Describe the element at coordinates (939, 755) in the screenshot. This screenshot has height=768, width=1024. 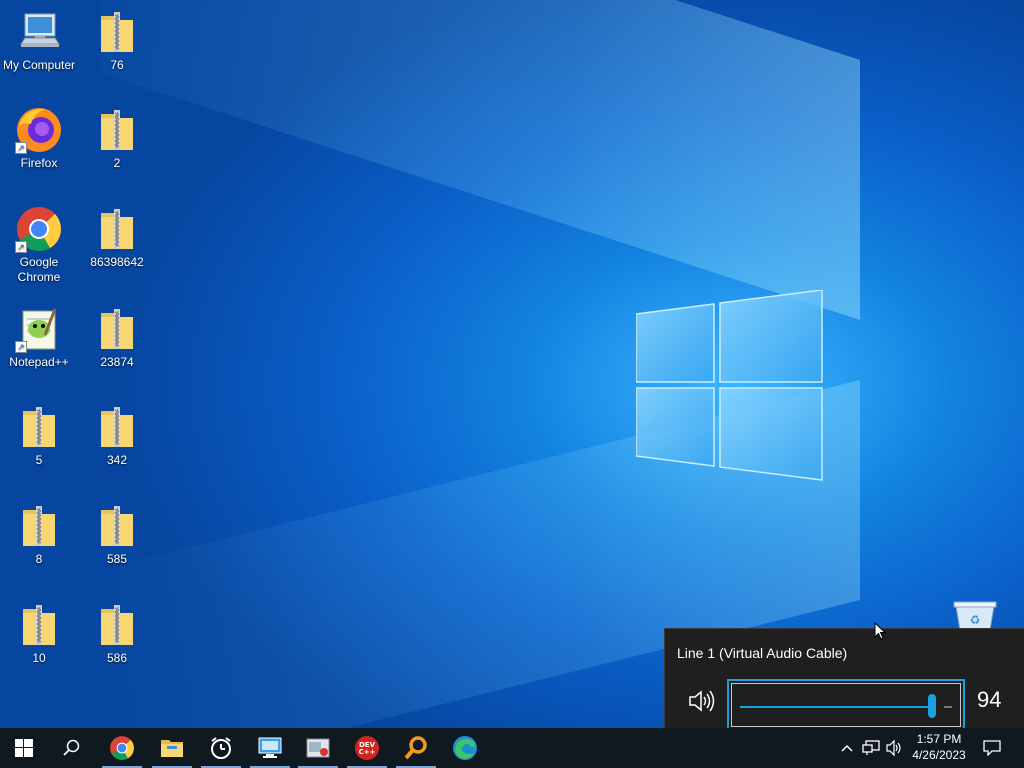
I see `clock-date: 4/26/2023` at that location.